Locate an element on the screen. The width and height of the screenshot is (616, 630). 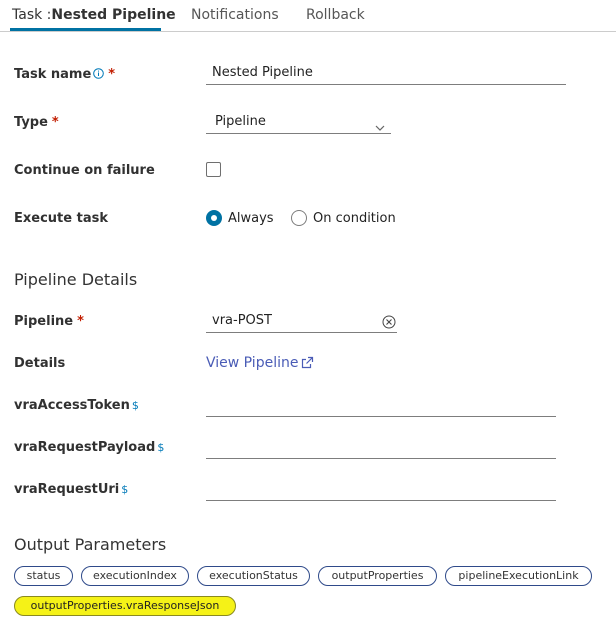
type-label: Type * is located at coordinates (36, 122).